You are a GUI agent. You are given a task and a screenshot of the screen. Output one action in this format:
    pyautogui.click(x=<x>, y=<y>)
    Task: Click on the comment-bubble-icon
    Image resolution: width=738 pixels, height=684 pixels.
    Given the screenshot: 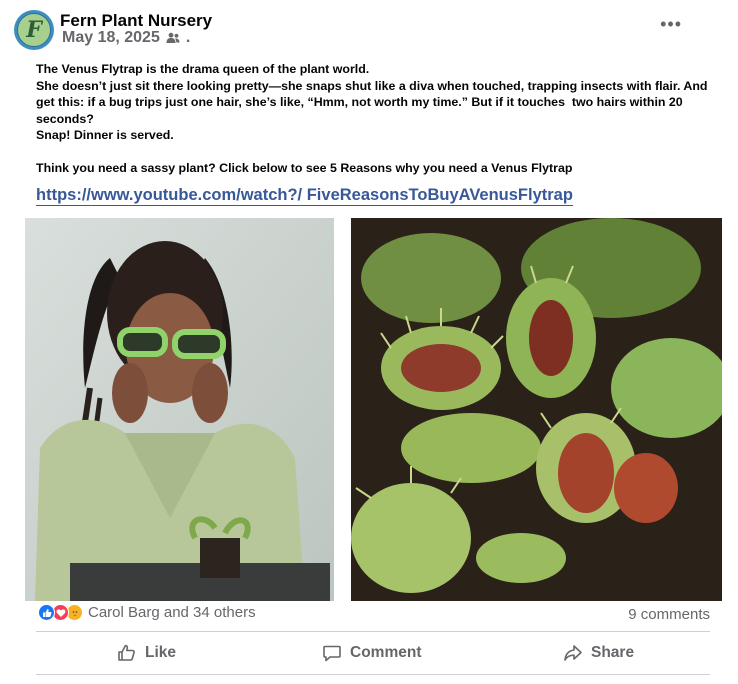 What is the action you would take?
    pyautogui.click(x=332, y=653)
    